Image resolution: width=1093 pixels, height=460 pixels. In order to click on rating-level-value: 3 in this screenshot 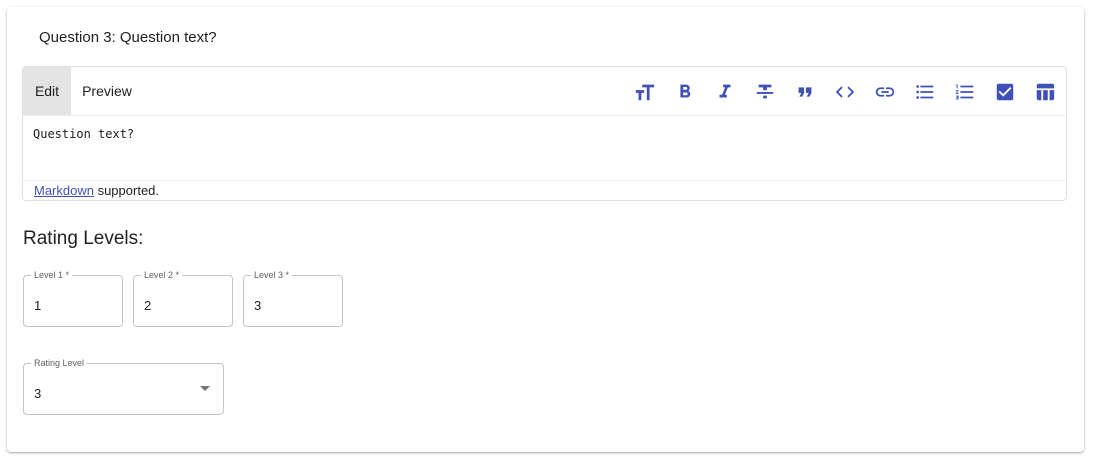, I will do `click(38, 393)`.